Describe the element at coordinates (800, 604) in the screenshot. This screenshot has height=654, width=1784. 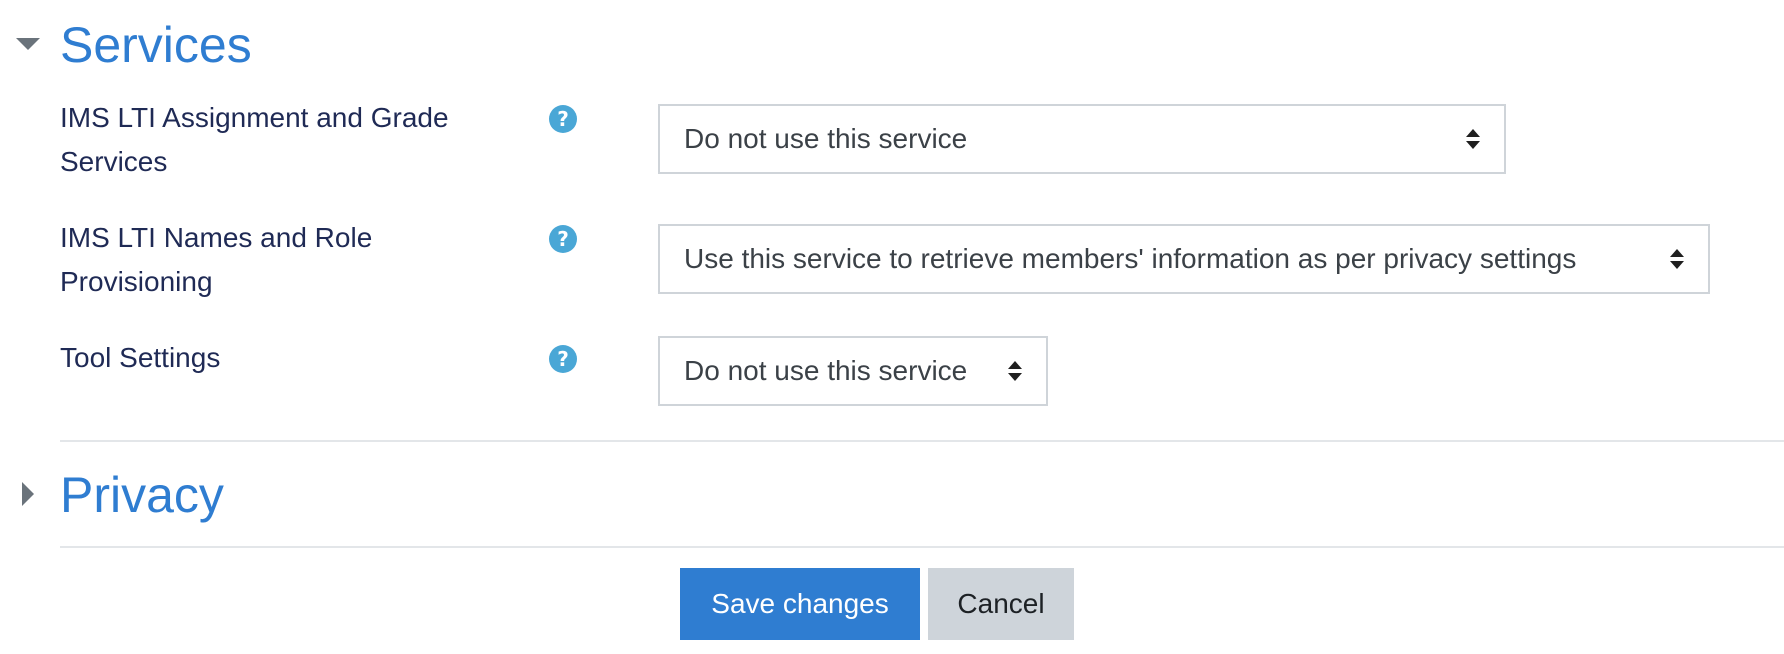
I see `save-changes-button: Save changes` at that location.